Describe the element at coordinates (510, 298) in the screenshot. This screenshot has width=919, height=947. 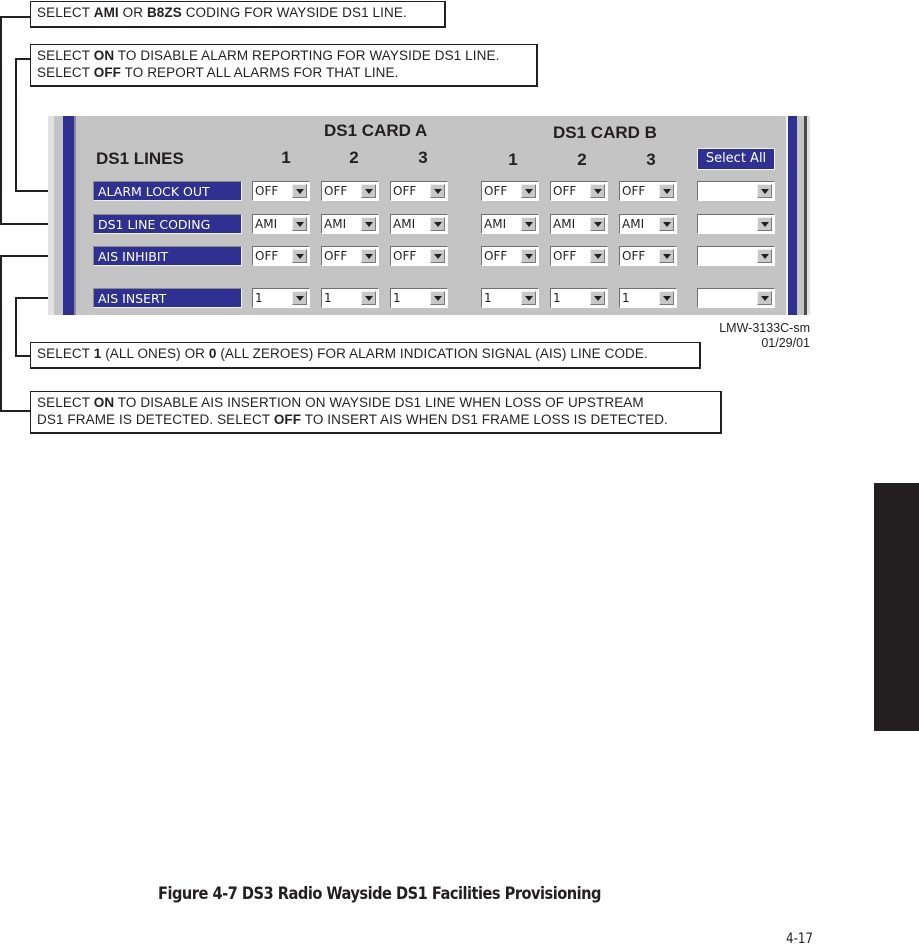
I see `dropdown-ais-insert-card-b-1: 1` at that location.